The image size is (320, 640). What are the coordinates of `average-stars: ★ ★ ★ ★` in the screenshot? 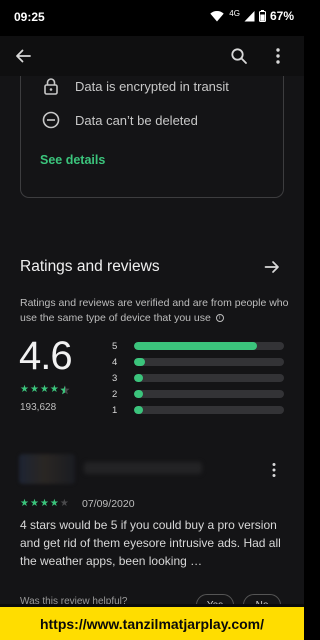 It's located at (45, 391).